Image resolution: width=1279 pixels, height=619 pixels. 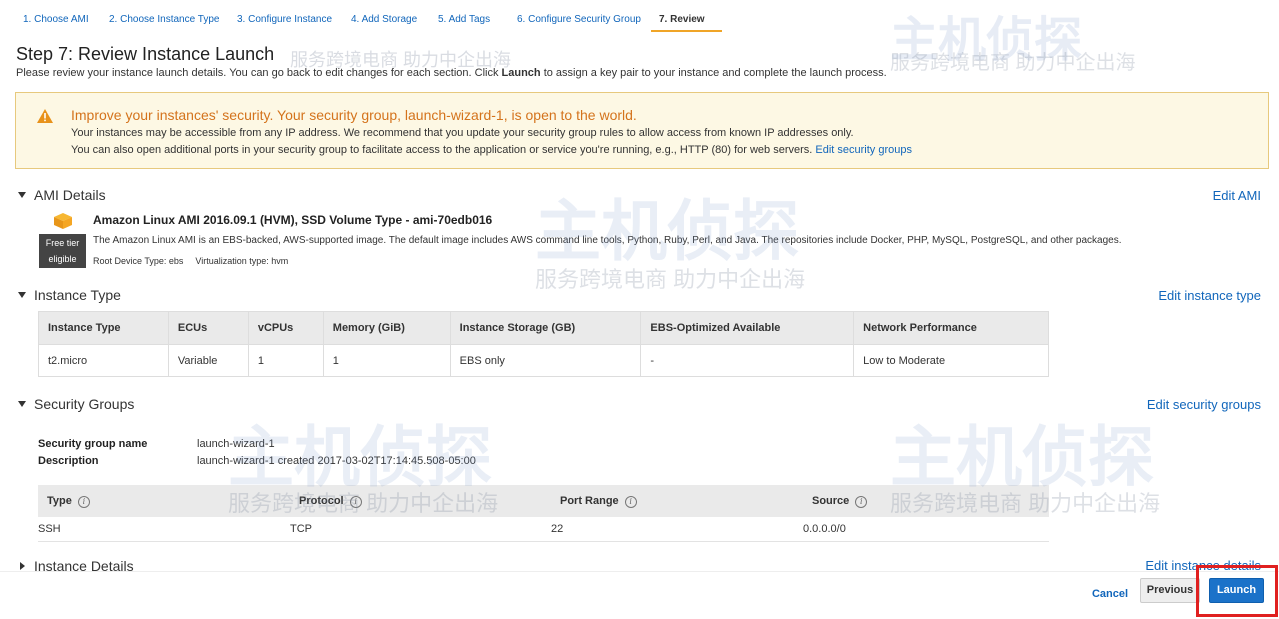 What do you see at coordinates (56, 19) in the screenshot?
I see `tab-choose-ami: 1. Choose AMI` at bounding box center [56, 19].